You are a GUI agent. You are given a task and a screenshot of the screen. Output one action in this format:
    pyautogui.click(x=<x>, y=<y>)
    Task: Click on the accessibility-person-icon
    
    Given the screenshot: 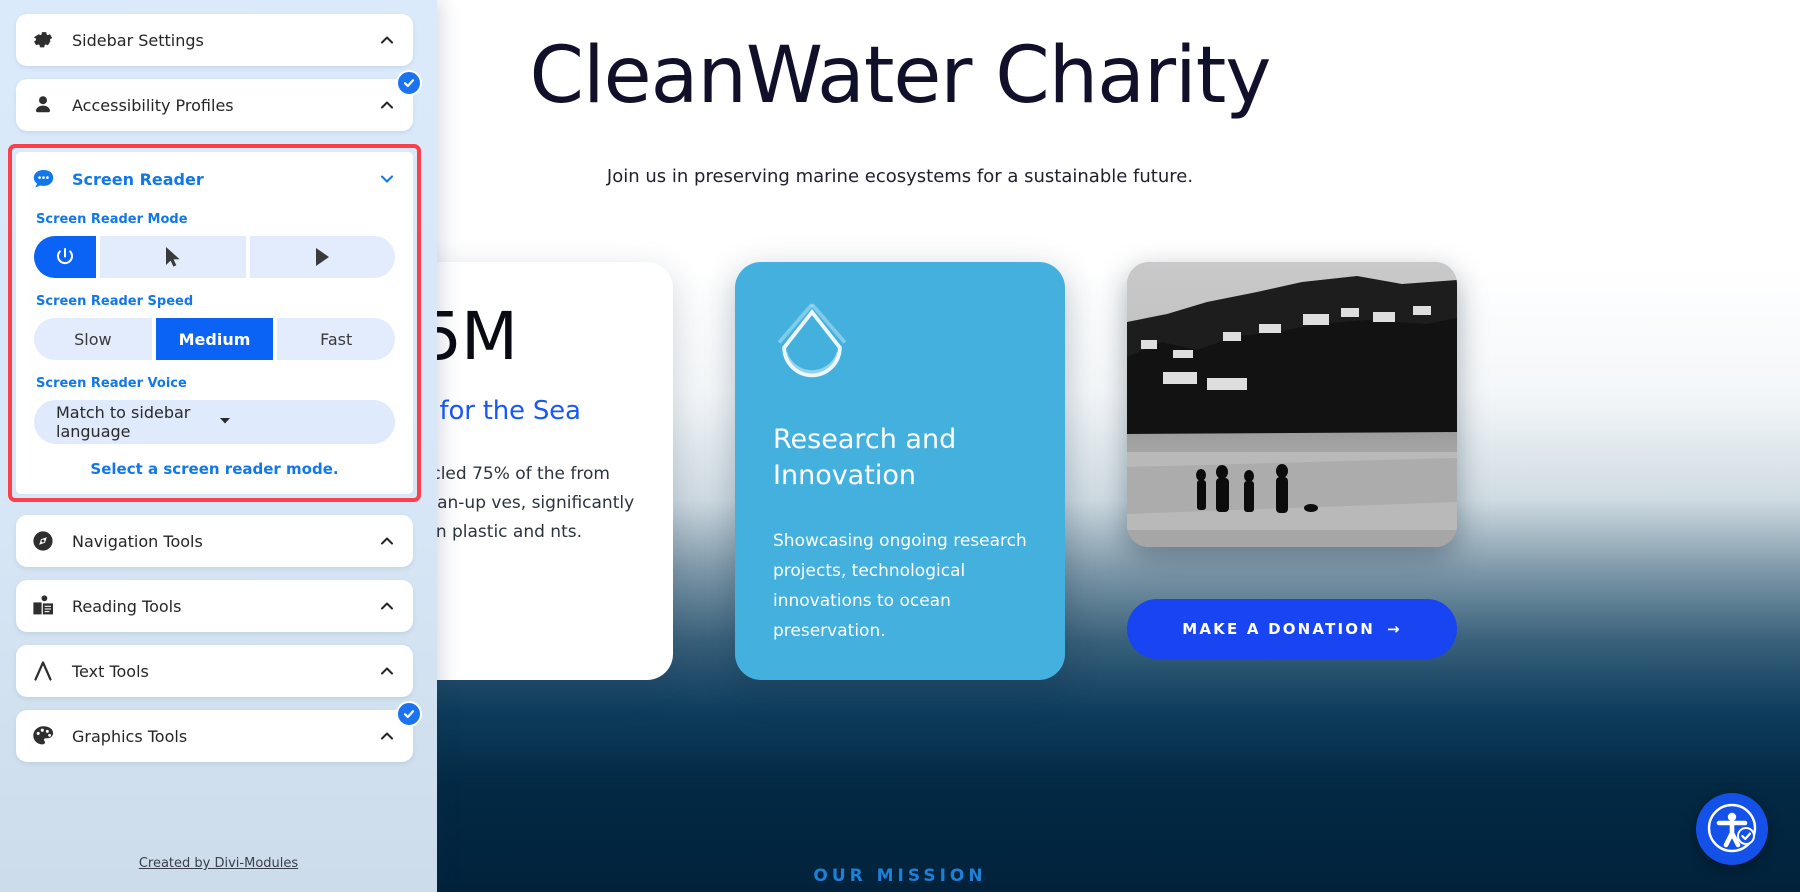 What is the action you would take?
    pyautogui.click(x=1732, y=829)
    